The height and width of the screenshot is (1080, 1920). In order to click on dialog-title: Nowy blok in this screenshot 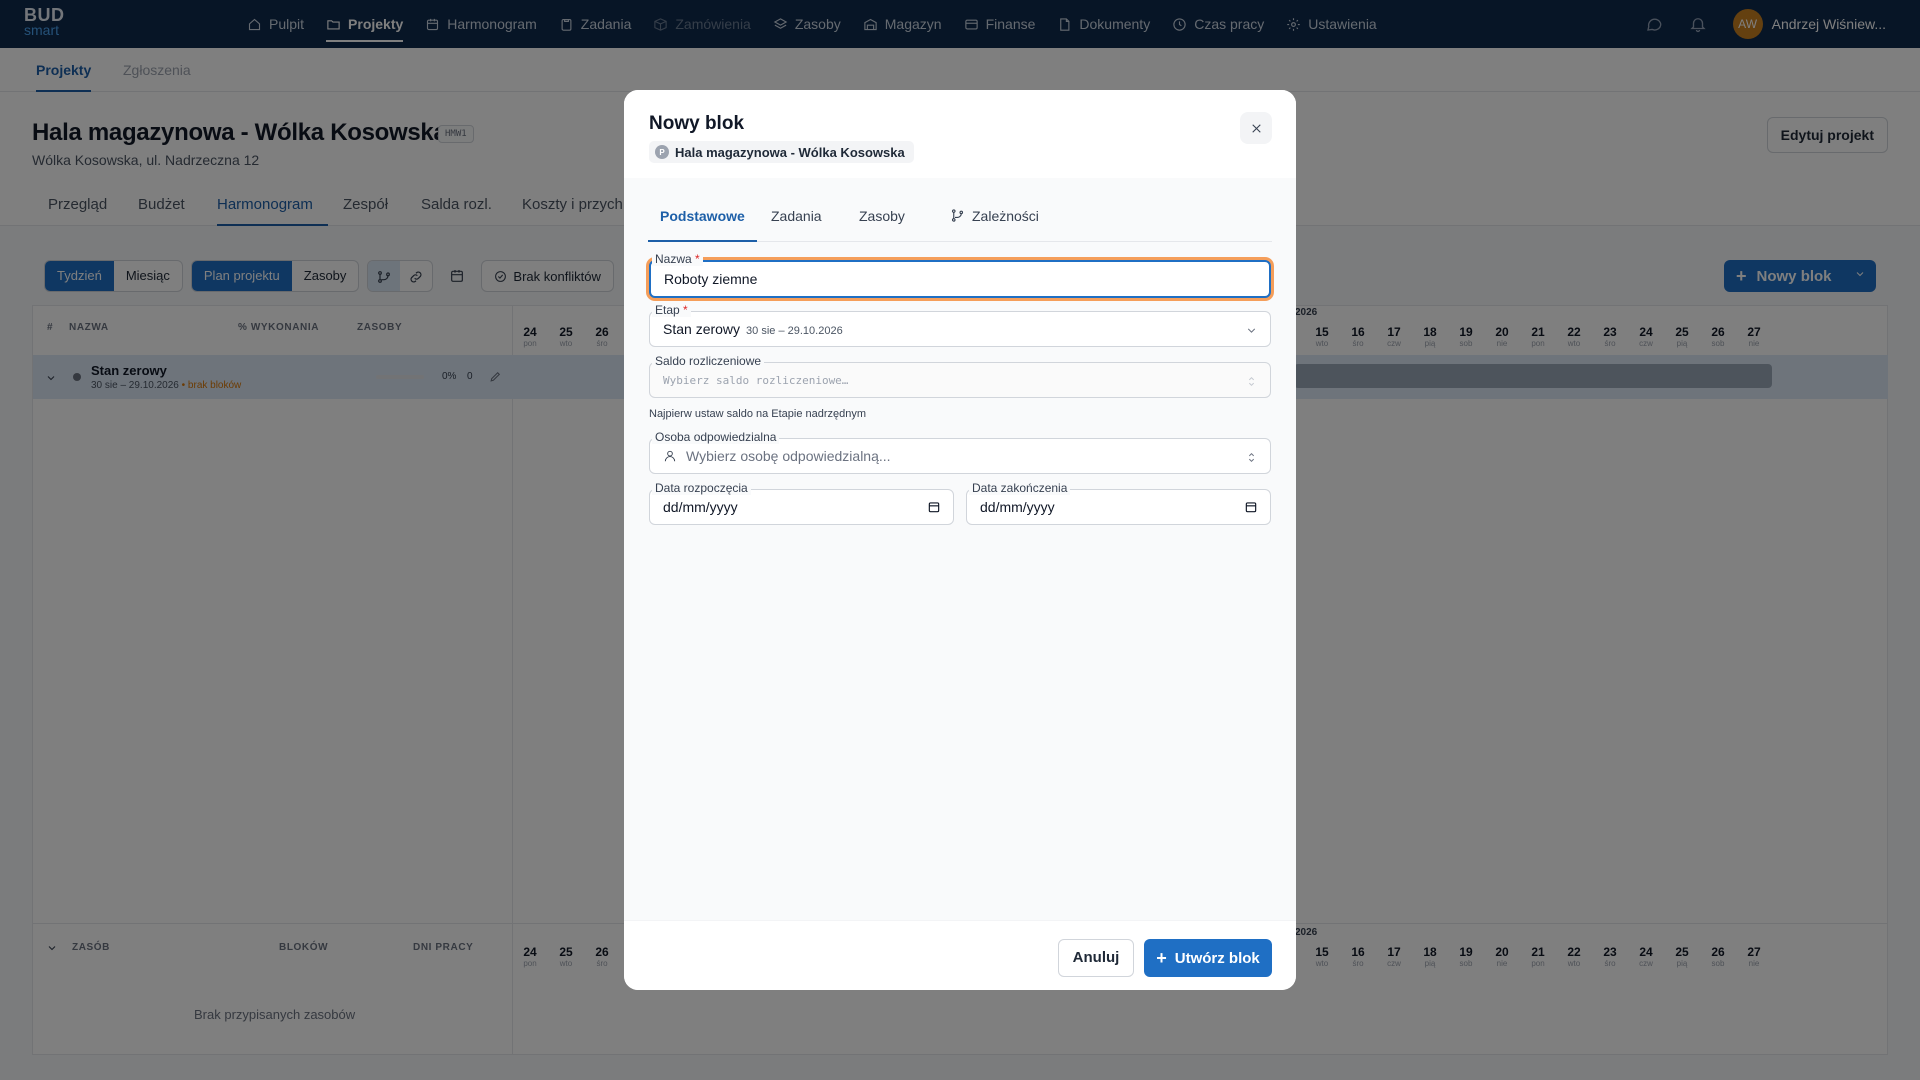, I will do `click(697, 123)`.